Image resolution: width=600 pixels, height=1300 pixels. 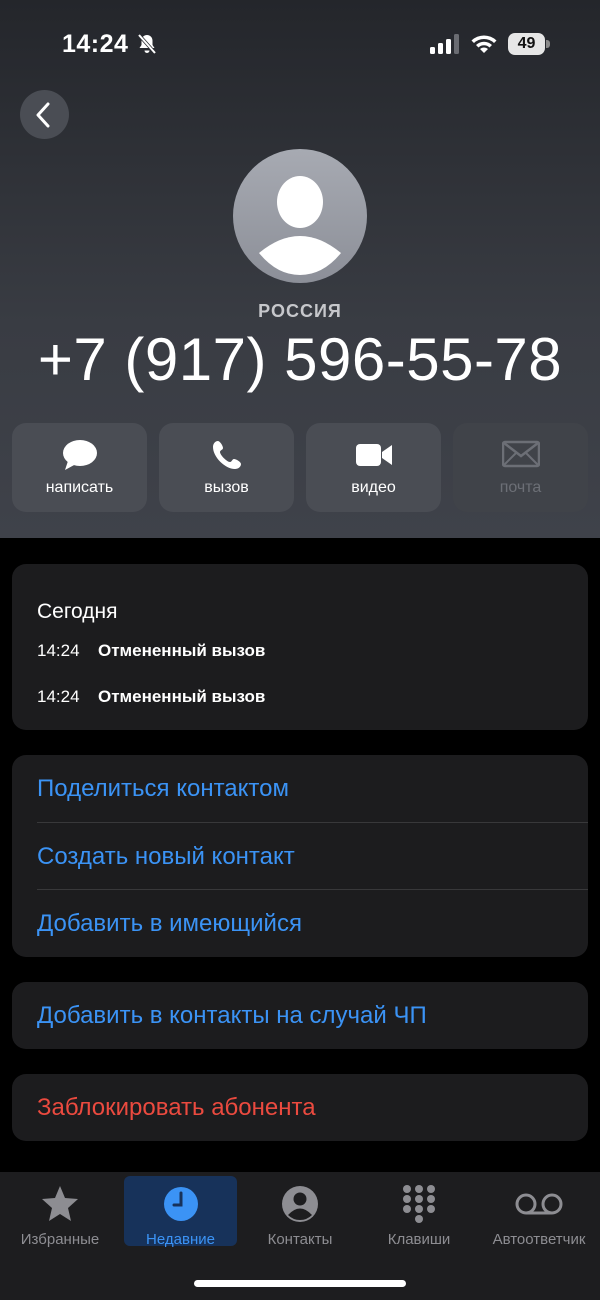 I want to click on mail-button: почта, so click(x=520, y=467).